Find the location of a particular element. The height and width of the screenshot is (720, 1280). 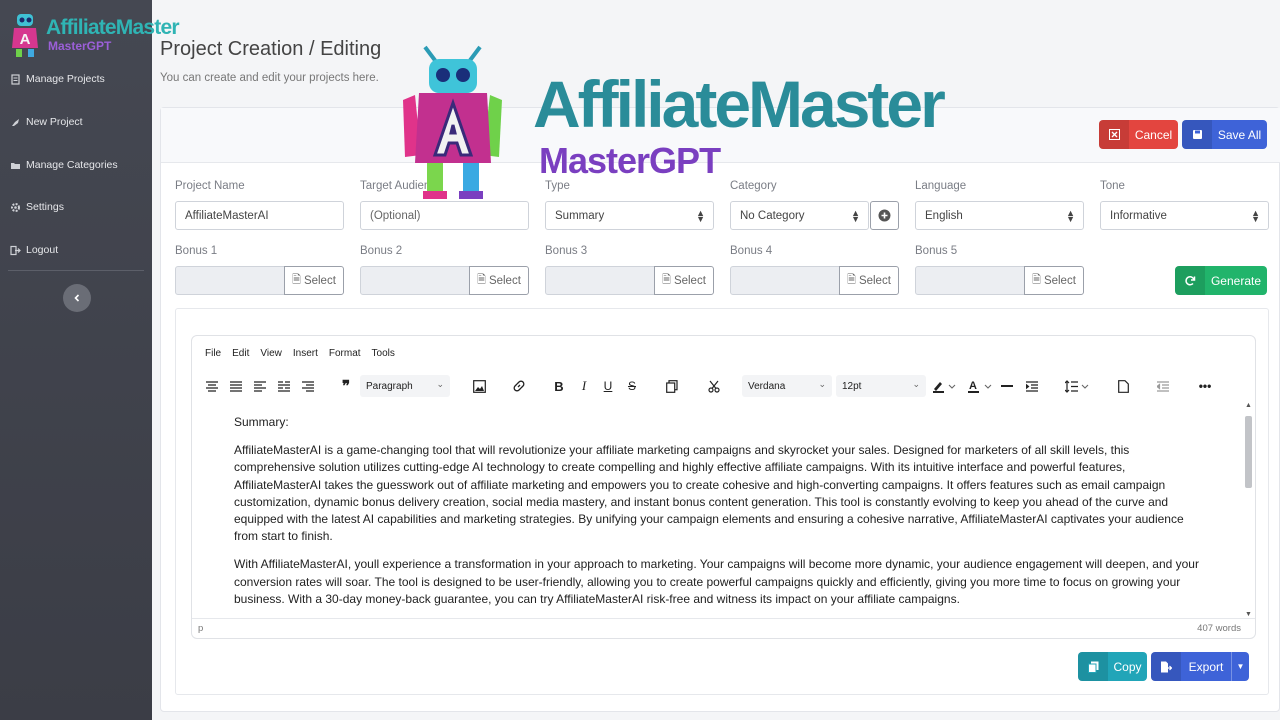

add-category-button is located at coordinates (884, 215).